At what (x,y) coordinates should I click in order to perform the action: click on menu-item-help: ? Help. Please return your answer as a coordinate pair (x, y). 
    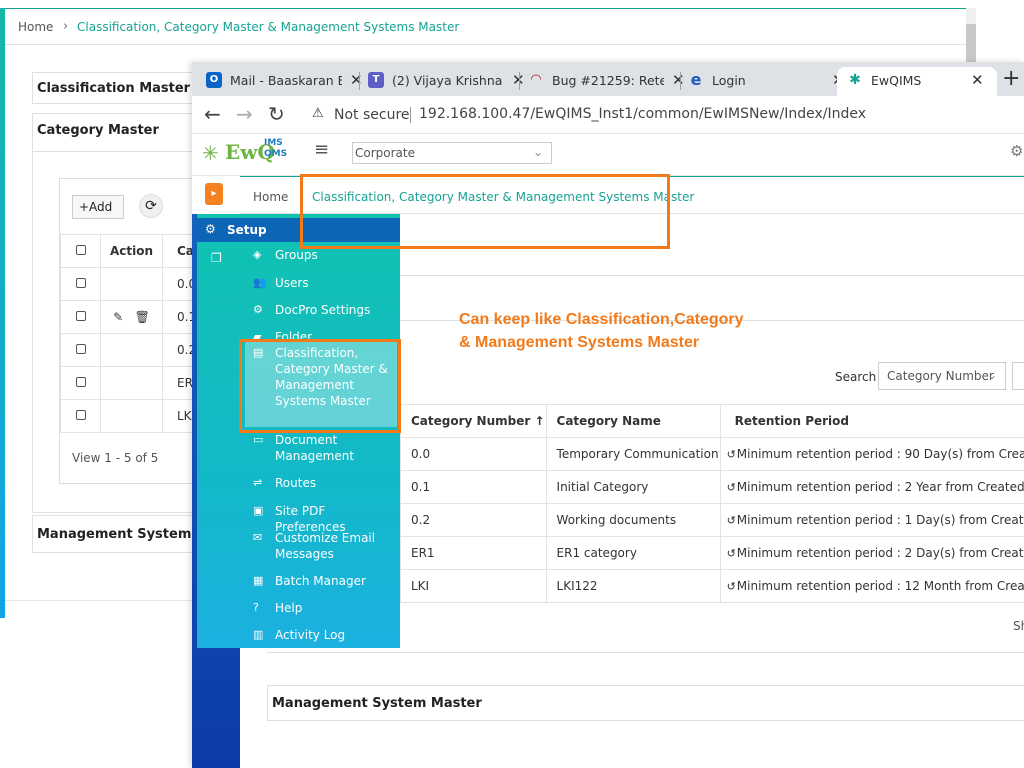
    Looking at the image, I should click on (323, 608).